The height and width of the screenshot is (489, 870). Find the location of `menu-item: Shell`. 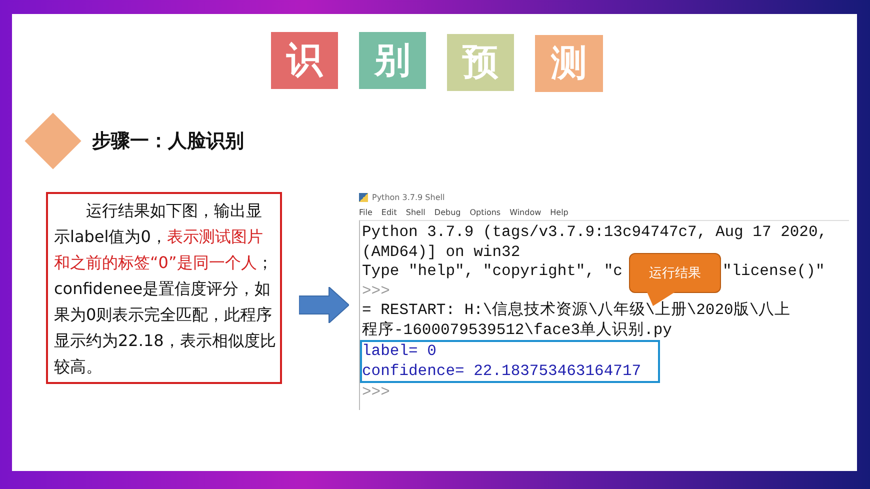

menu-item: Shell is located at coordinates (416, 212).